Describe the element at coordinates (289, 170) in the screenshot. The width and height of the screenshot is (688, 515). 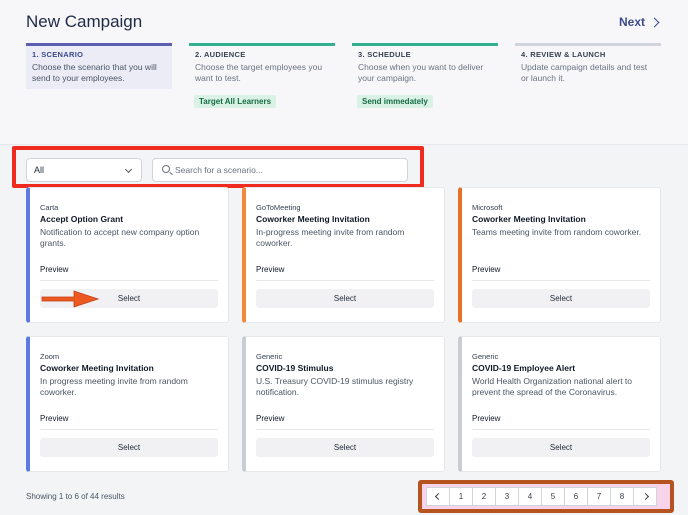
I see `search-input` at that location.